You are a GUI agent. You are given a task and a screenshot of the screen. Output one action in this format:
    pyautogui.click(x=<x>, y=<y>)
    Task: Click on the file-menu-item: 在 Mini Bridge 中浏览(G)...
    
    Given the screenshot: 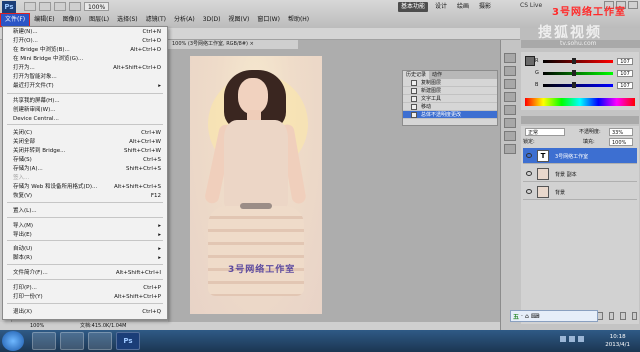 What is the action you would take?
    pyautogui.click(x=85, y=59)
    